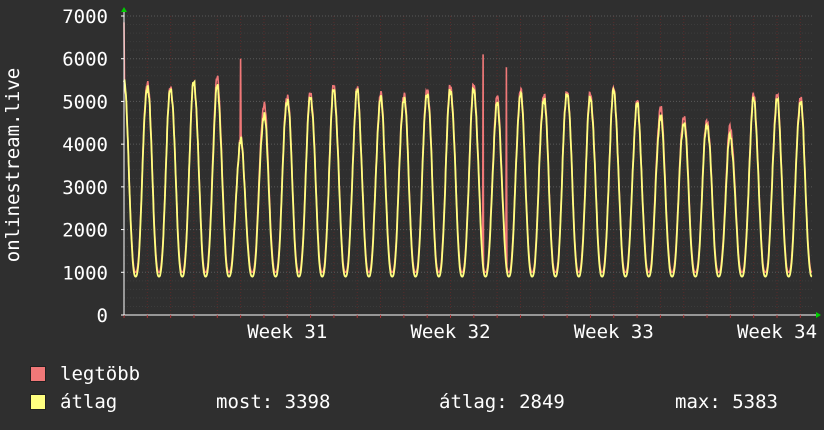  I want to click on y-tick-label: 3000, so click(85, 188).